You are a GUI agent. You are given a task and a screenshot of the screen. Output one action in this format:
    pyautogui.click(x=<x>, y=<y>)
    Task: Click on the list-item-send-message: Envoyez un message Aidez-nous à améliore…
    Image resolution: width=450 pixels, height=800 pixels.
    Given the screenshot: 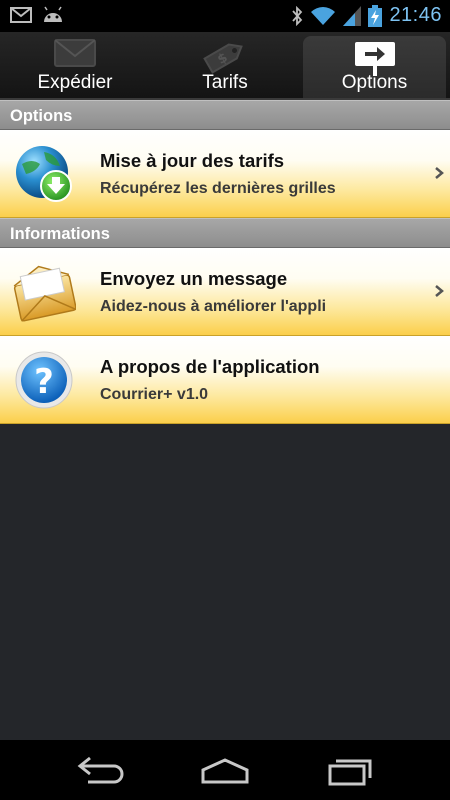 What is the action you would take?
    pyautogui.click(x=225, y=292)
    